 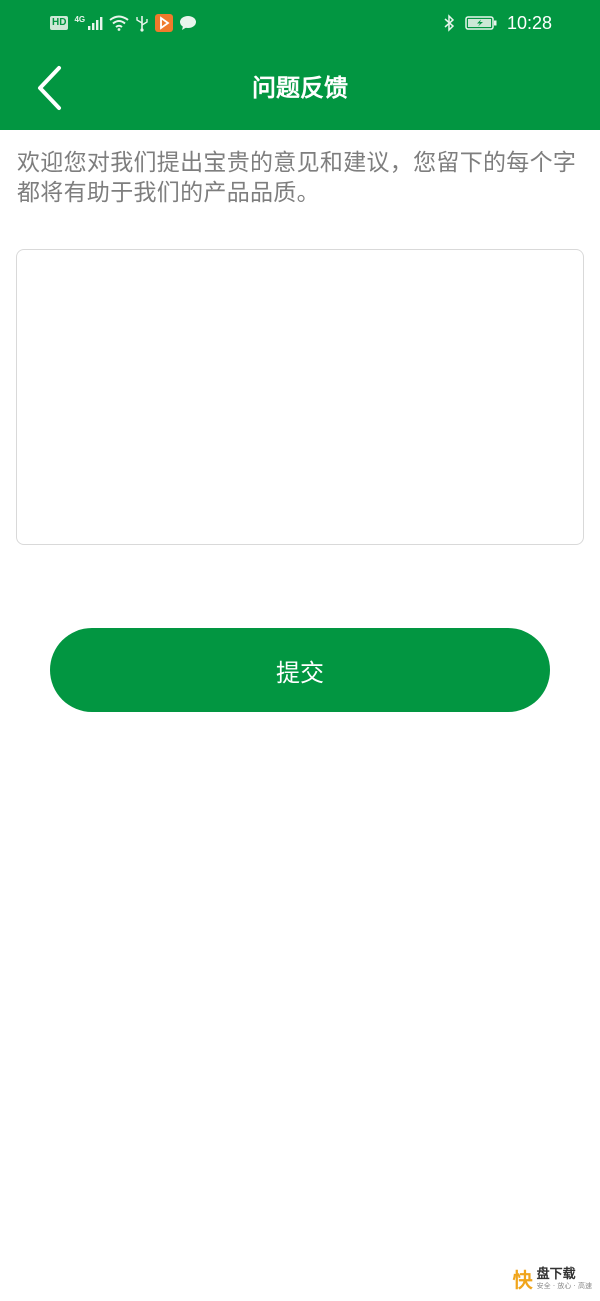 What do you see at coordinates (297, 178) in the screenshot?
I see `intro-text: 欢迎您对我们提出宝贵的意见和建议，您留下的每个字都将有助于我们的产品品质。` at bounding box center [297, 178].